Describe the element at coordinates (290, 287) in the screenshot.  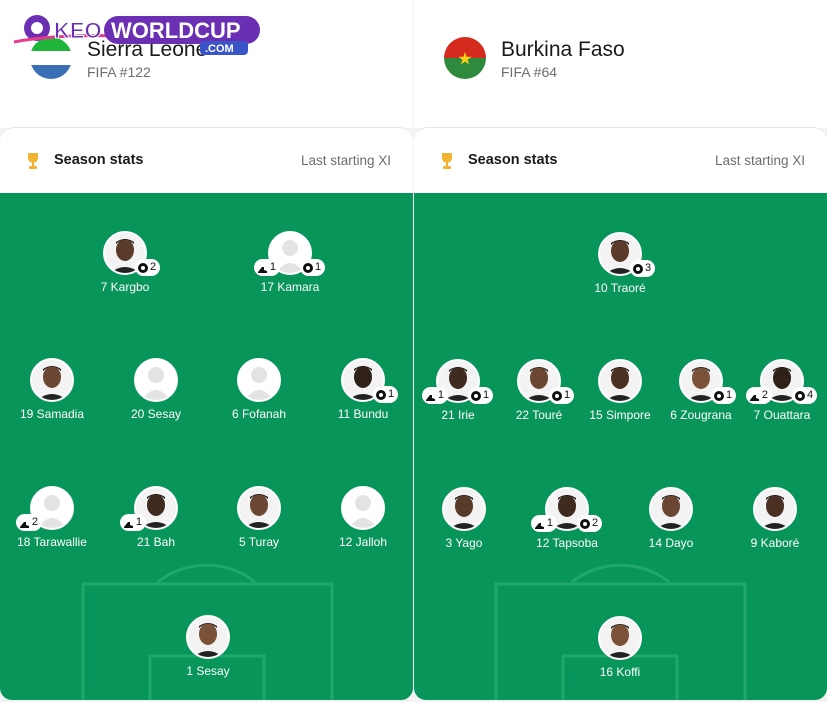
I see `player-name: 17 Kamara` at that location.